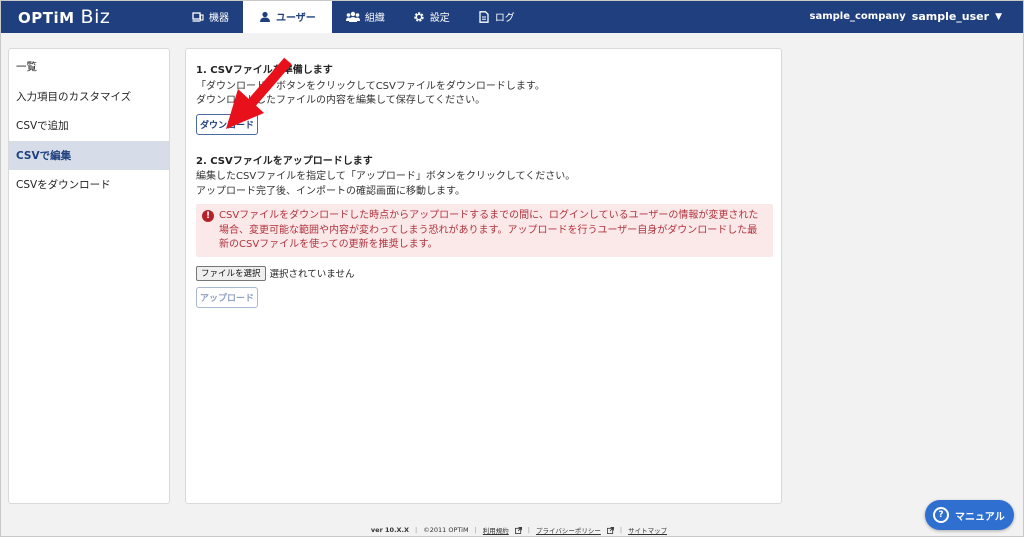  Describe the element at coordinates (296, 18) in the screenshot. I see `nav-users-label: ユーザー` at that location.